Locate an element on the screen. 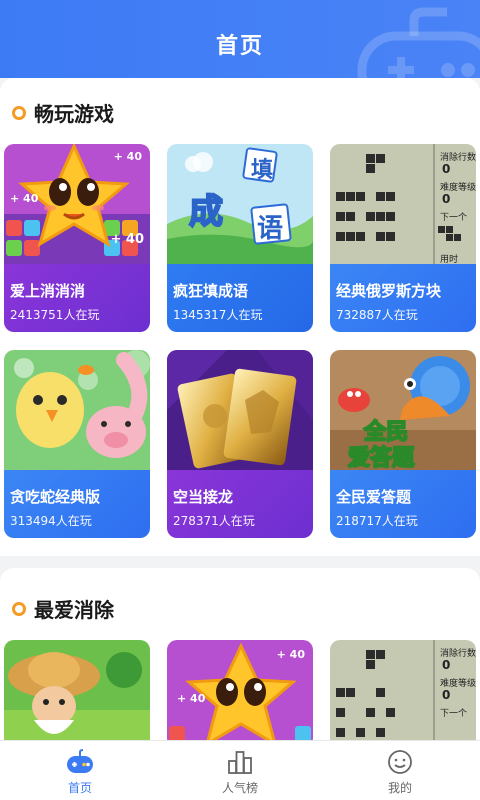 The height and width of the screenshot is (800, 480). section-title: 最爱消除 is located at coordinates (74, 610).